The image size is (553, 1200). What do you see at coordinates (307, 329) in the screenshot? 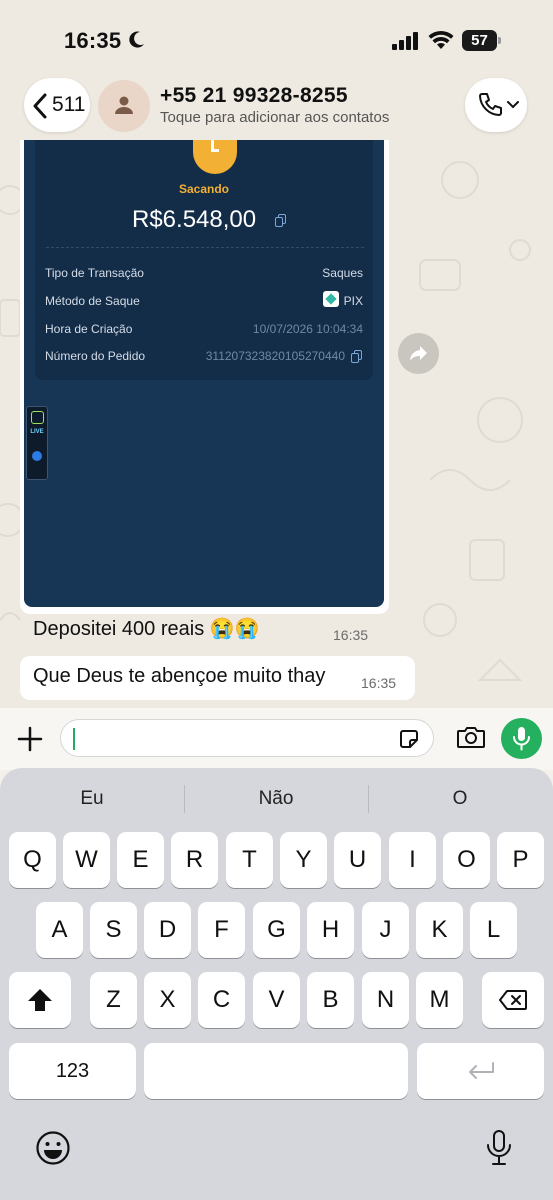
I see `receipt-value: 10/07/2026 10:04:34` at bounding box center [307, 329].